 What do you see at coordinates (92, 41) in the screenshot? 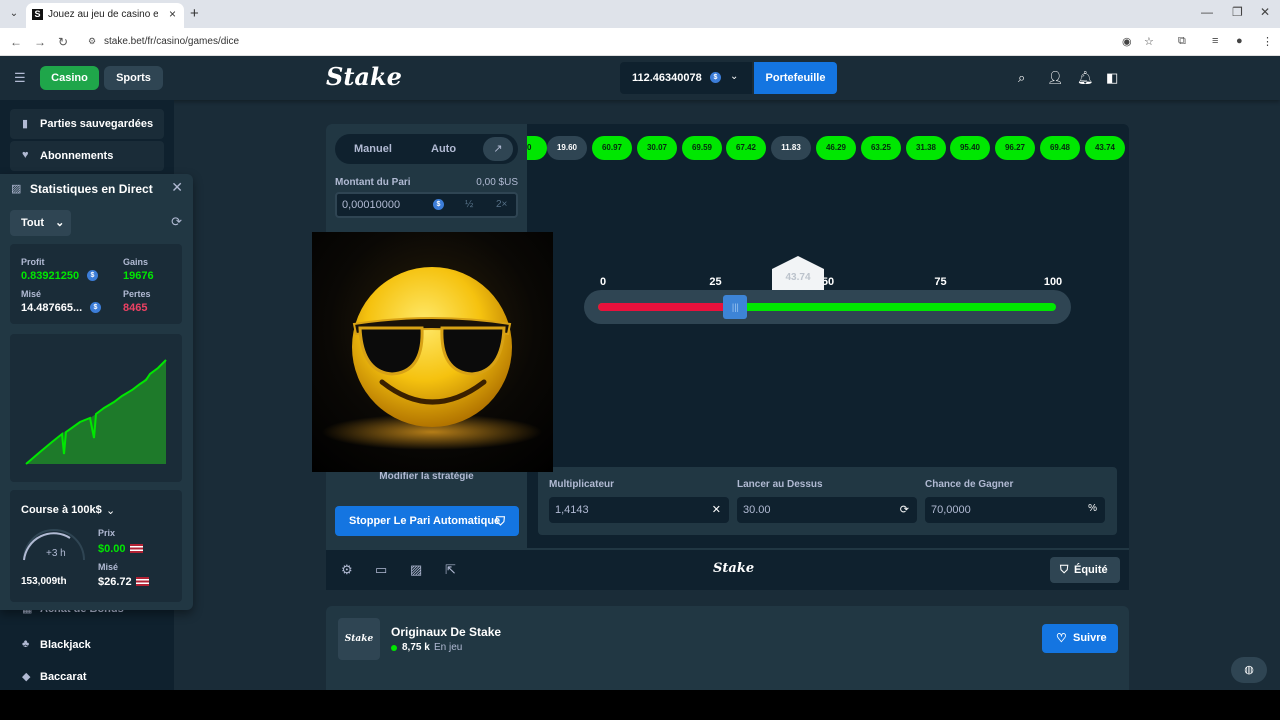
I see `site-info-icon: ⚙` at bounding box center [92, 41].